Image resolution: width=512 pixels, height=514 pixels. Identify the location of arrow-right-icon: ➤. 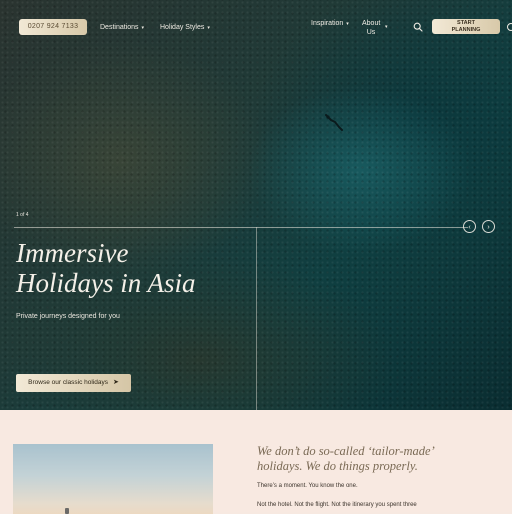
(116, 382).